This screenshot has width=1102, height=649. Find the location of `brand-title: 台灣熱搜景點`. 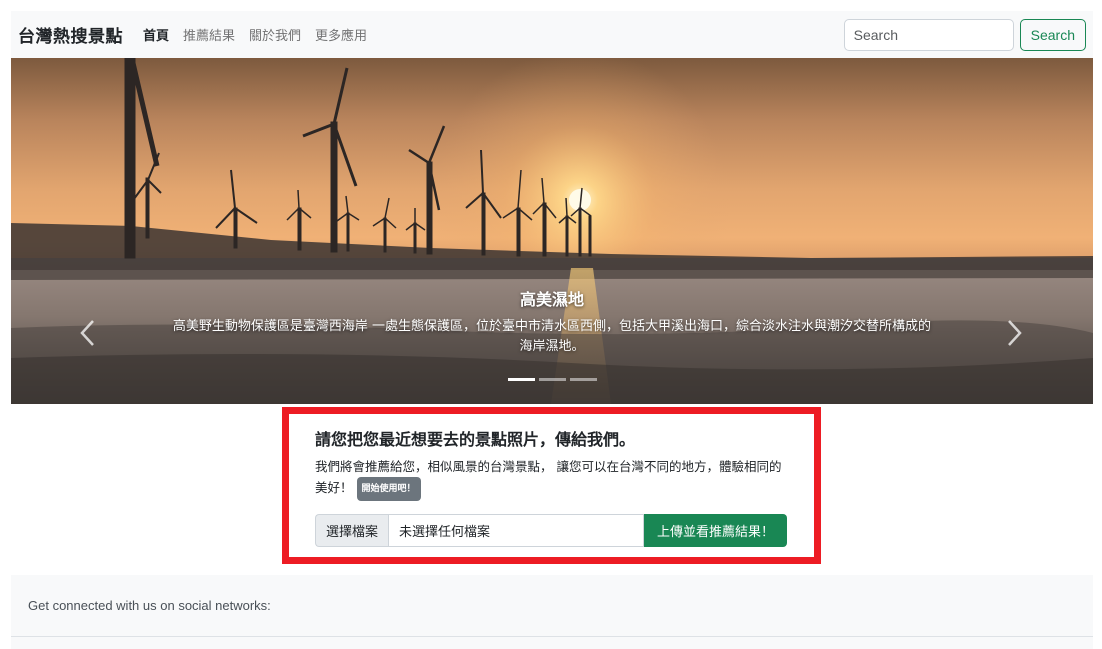

brand-title: 台灣熱搜景點 is located at coordinates (70, 34).